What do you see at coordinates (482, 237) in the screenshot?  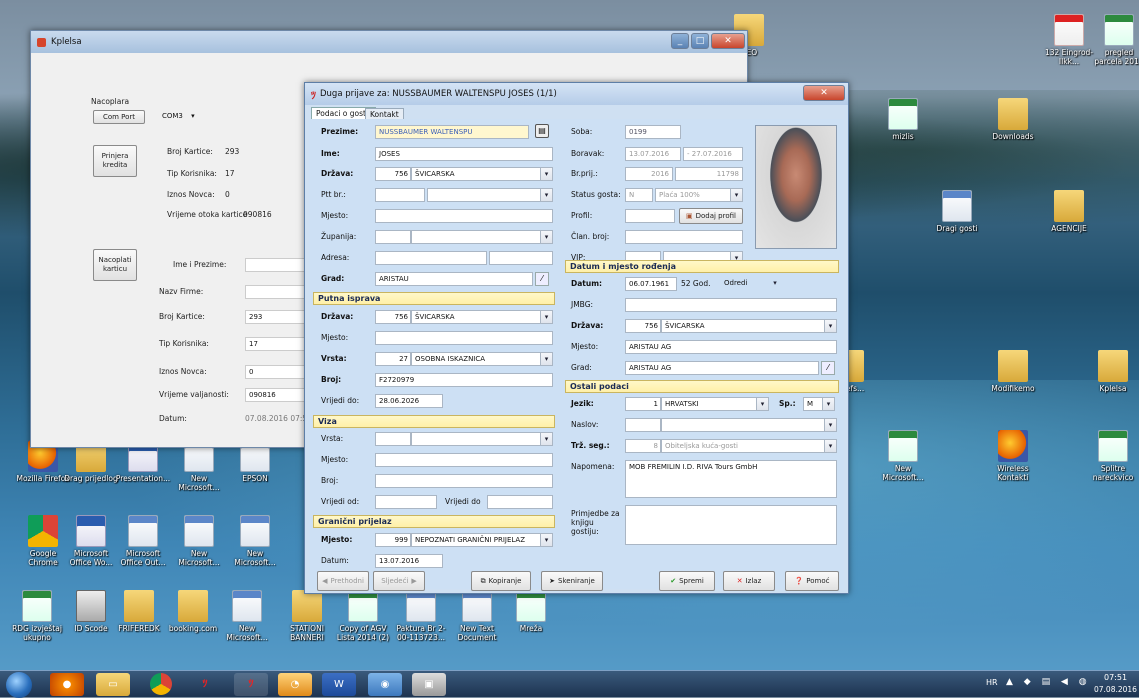 I see `zupanija-select: ▾` at bounding box center [482, 237].